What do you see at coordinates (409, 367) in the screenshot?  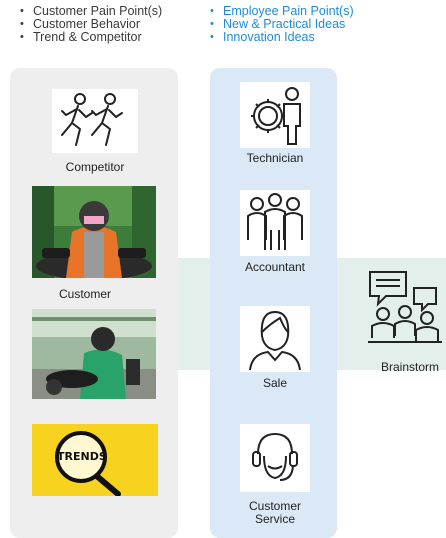 I see `brainstorm-label: Brainstorm` at bounding box center [409, 367].